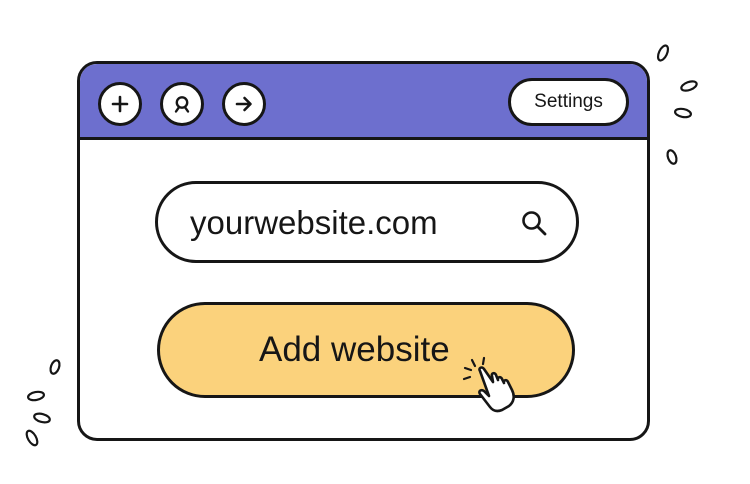 This screenshot has width=750, height=484. I want to click on profile-icon, so click(182, 104).